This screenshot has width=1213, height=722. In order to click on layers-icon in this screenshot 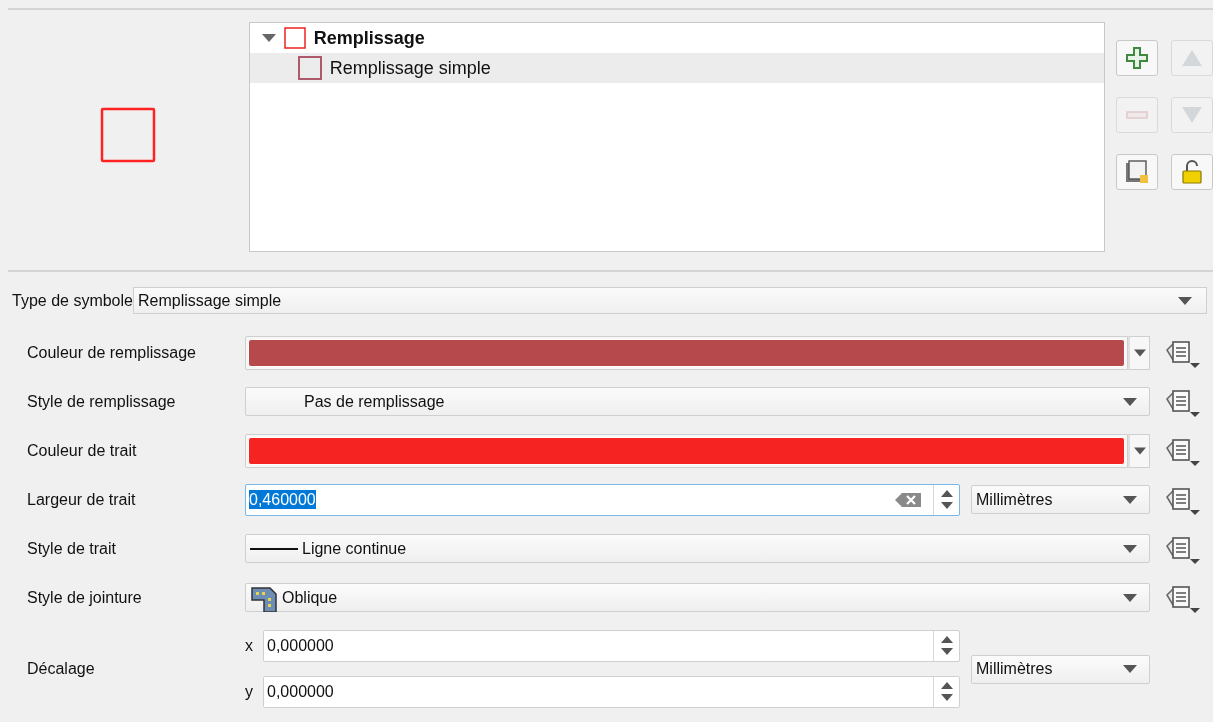, I will do `click(1137, 172)`.